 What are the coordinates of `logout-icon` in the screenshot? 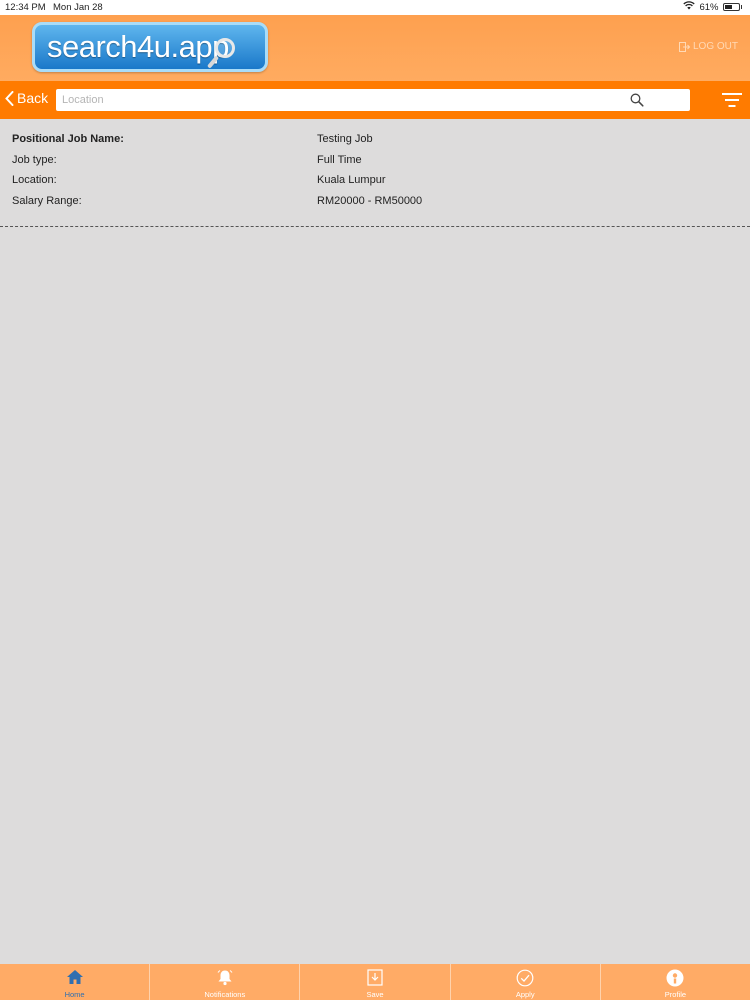 It's located at (684, 46).